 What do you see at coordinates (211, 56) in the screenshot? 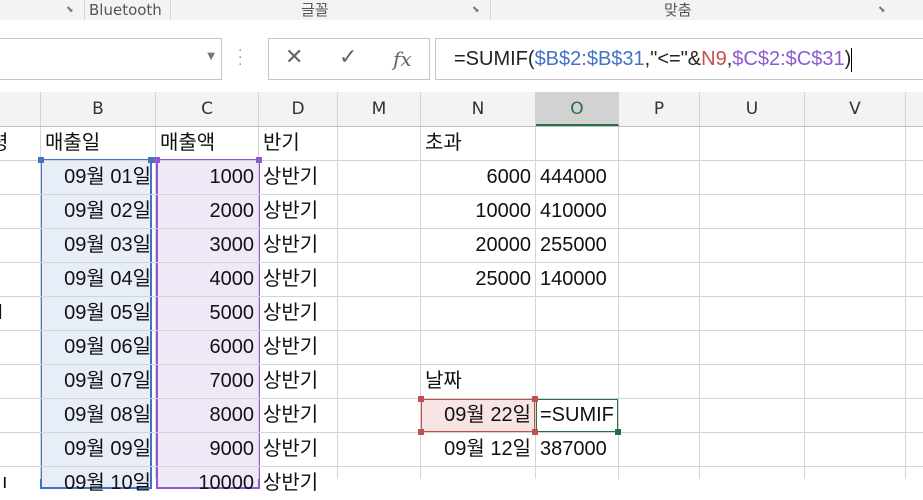
I see `chevron-down-icon: ▼` at bounding box center [211, 56].